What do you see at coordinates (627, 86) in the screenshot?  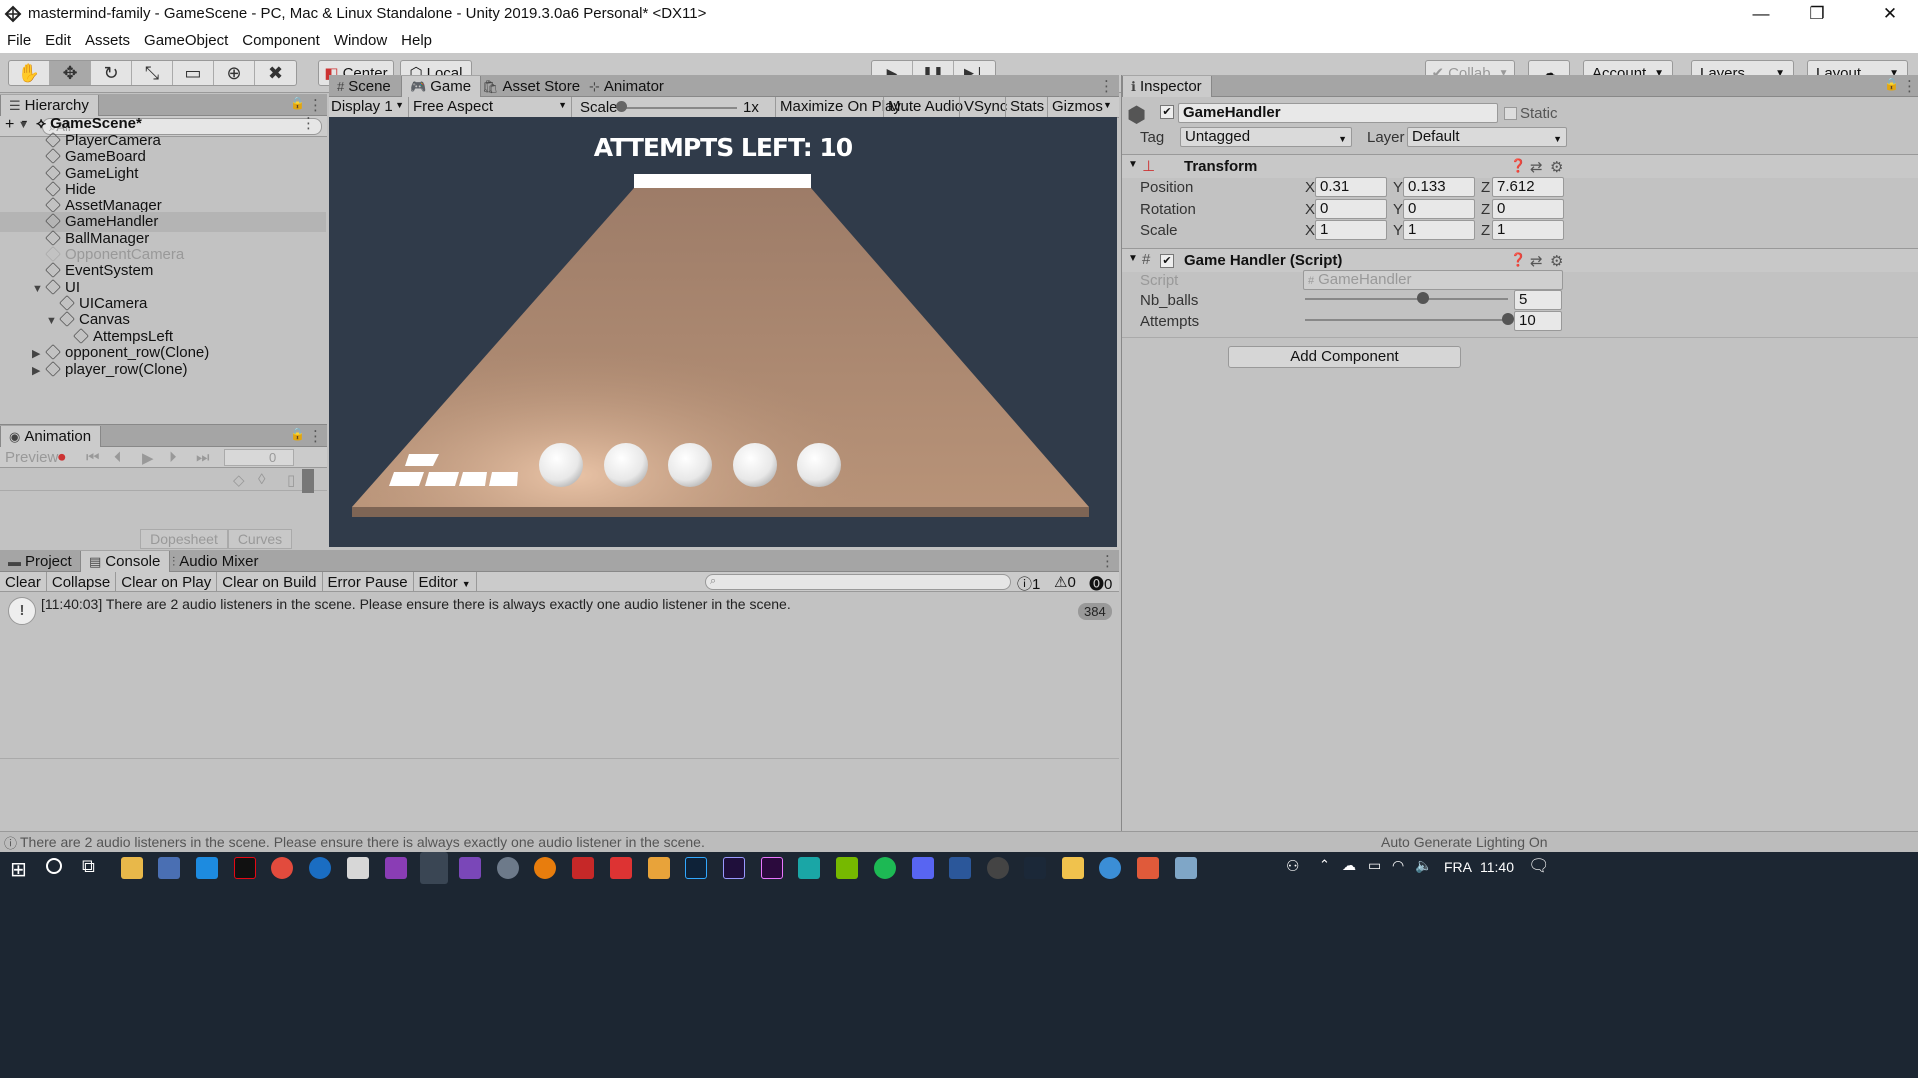 I see `tab-animator: ⊹ Animator` at bounding box center [627, 86].